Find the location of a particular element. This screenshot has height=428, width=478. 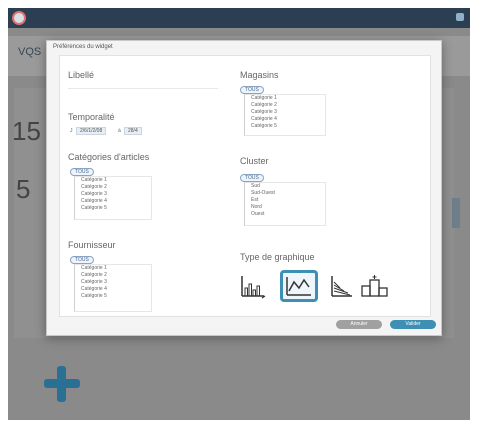

magasins-select-all: TOUS is located at coordinates (252, 90).